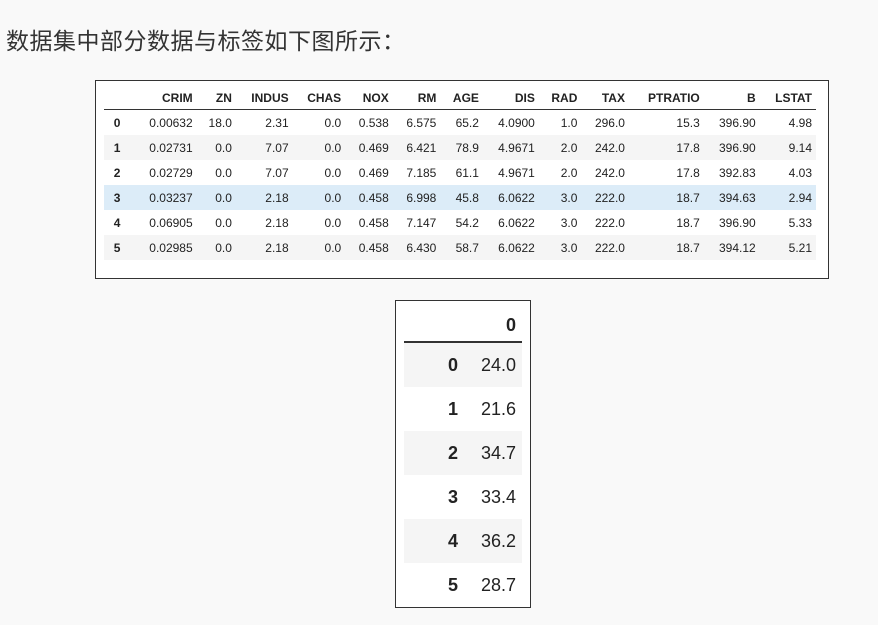 The width and height of the screenshot is (878, 625). Describe the element at coordinates (206, 42) in the screenshot. I see `page-heading: 数据集中部分数据与标签如下图所示：` at that location.